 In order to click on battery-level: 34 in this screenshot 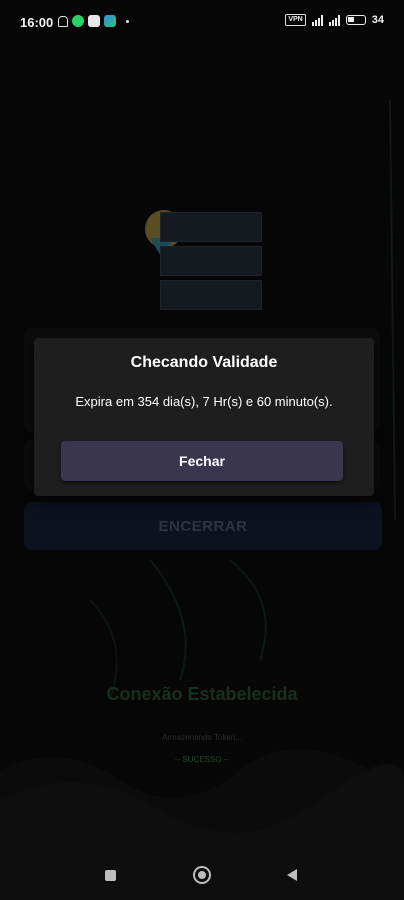, I will do `click(377, 20)`.